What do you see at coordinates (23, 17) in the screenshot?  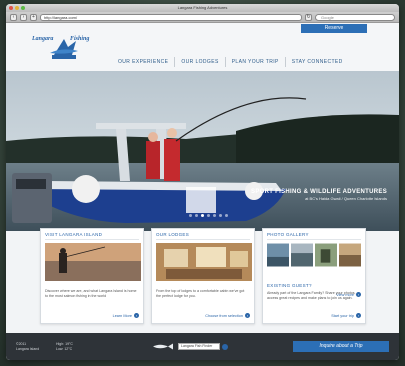 I see `forward-icon: ›` at bounding box center [23, 17].